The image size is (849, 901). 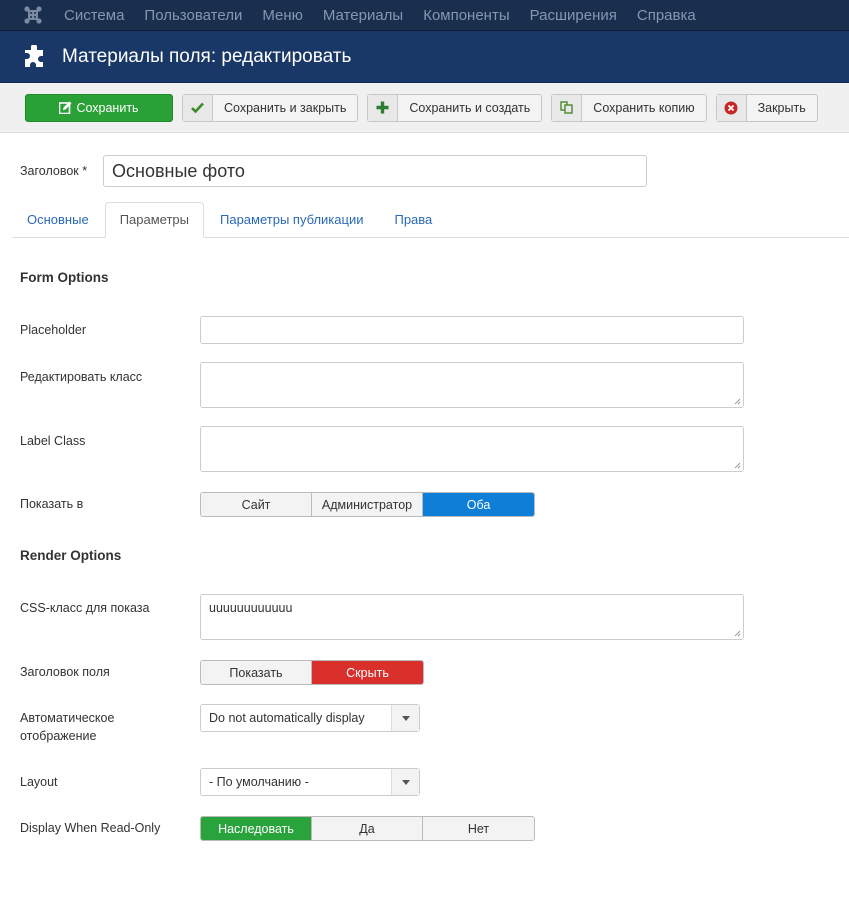 What do you see at coordinates (154, 220) in the screenshot?
I see `tab-options: Параметры` at bounding box center [154, 220].